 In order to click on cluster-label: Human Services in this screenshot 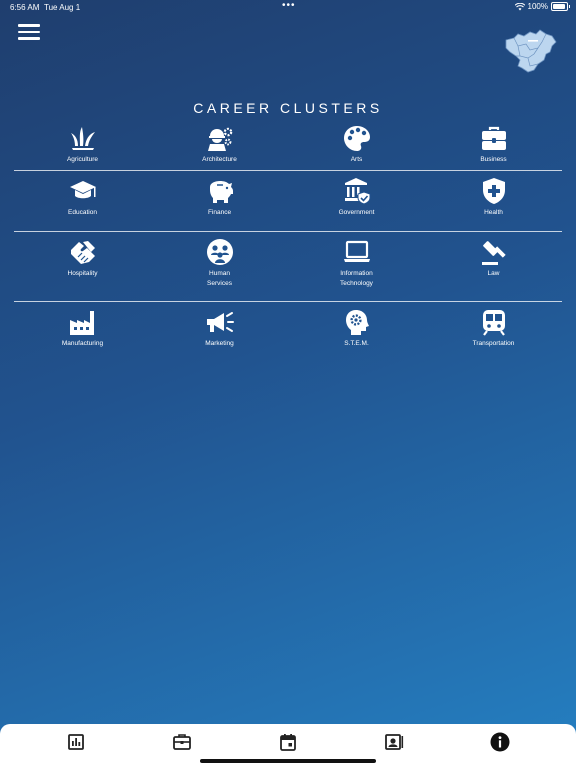, I will do `click(219, 278)`.